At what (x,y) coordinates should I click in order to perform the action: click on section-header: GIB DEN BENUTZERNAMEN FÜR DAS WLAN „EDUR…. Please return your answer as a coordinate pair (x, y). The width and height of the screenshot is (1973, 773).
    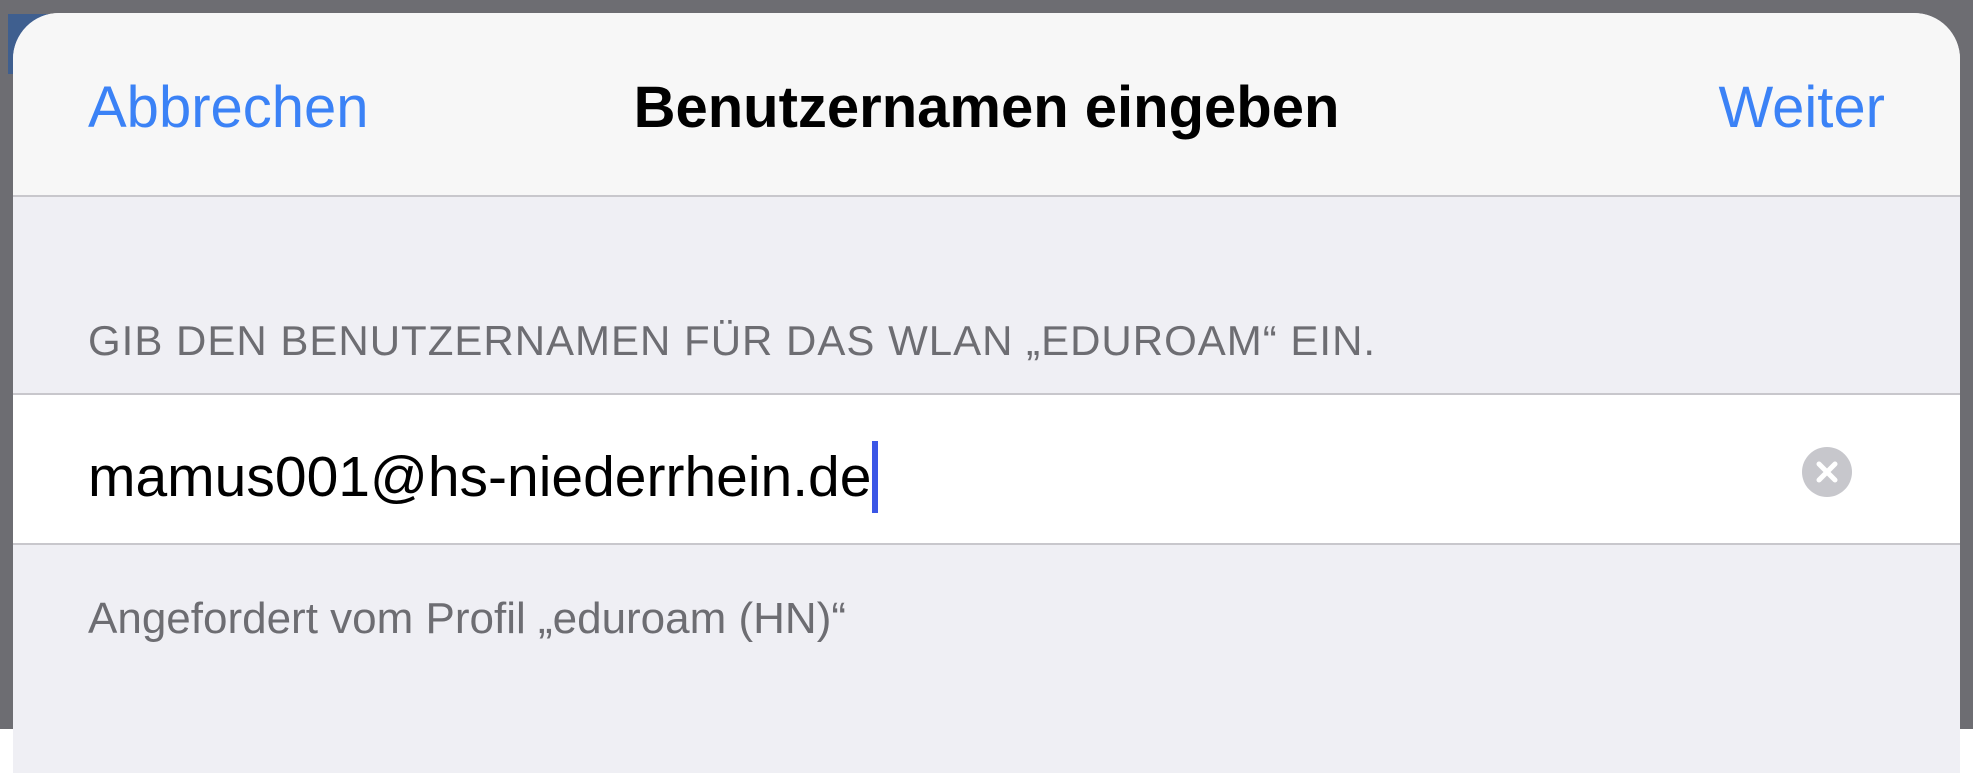
    Looking at the image, I should click on (732, 340).